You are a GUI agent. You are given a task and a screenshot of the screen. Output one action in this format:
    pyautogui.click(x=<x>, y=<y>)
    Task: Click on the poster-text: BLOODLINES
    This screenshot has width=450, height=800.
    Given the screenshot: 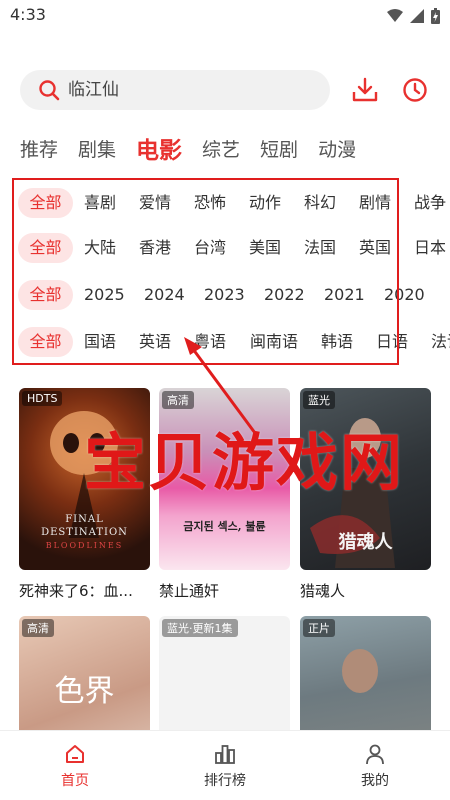 What is the action you would take?
    pyautogui.click(x=84, y=545)
    